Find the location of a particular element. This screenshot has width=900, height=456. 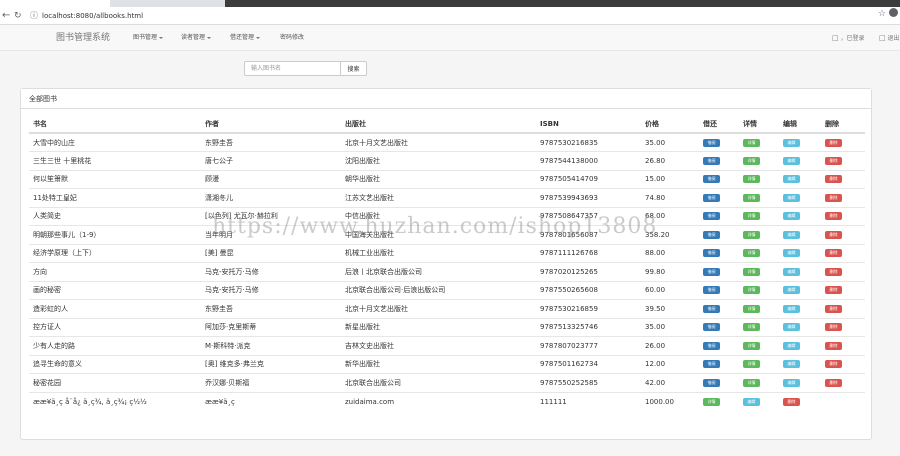

search-button: 搜索 is located at coordinates (354, 68).